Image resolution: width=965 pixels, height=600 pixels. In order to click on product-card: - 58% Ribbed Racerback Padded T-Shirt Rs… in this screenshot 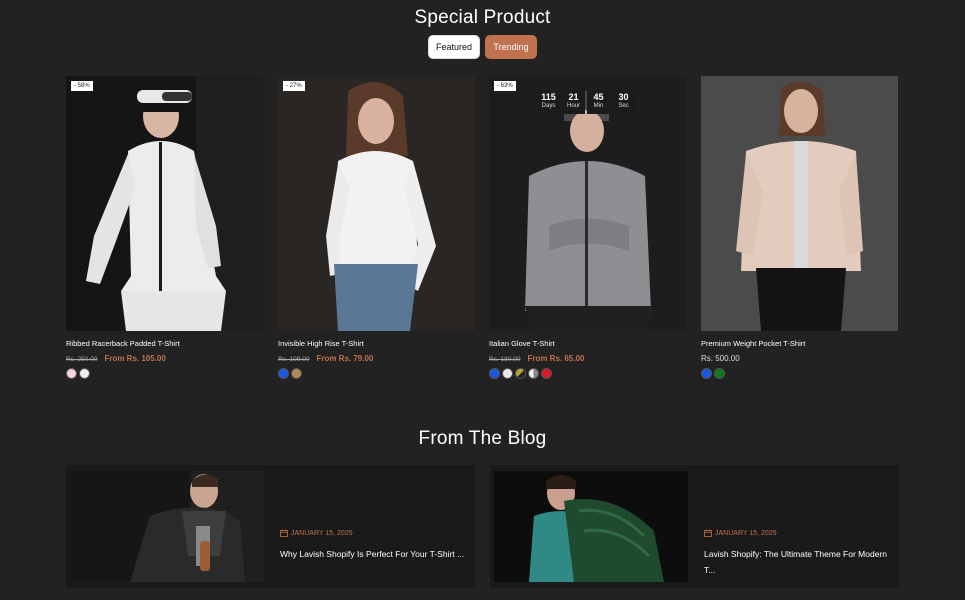, I will do `click(164, 227)`.